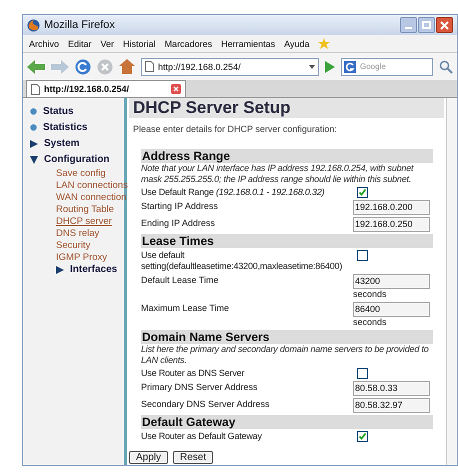 The image size is (458, 472). I want to click on text-field: 43200, so click(391, 281).